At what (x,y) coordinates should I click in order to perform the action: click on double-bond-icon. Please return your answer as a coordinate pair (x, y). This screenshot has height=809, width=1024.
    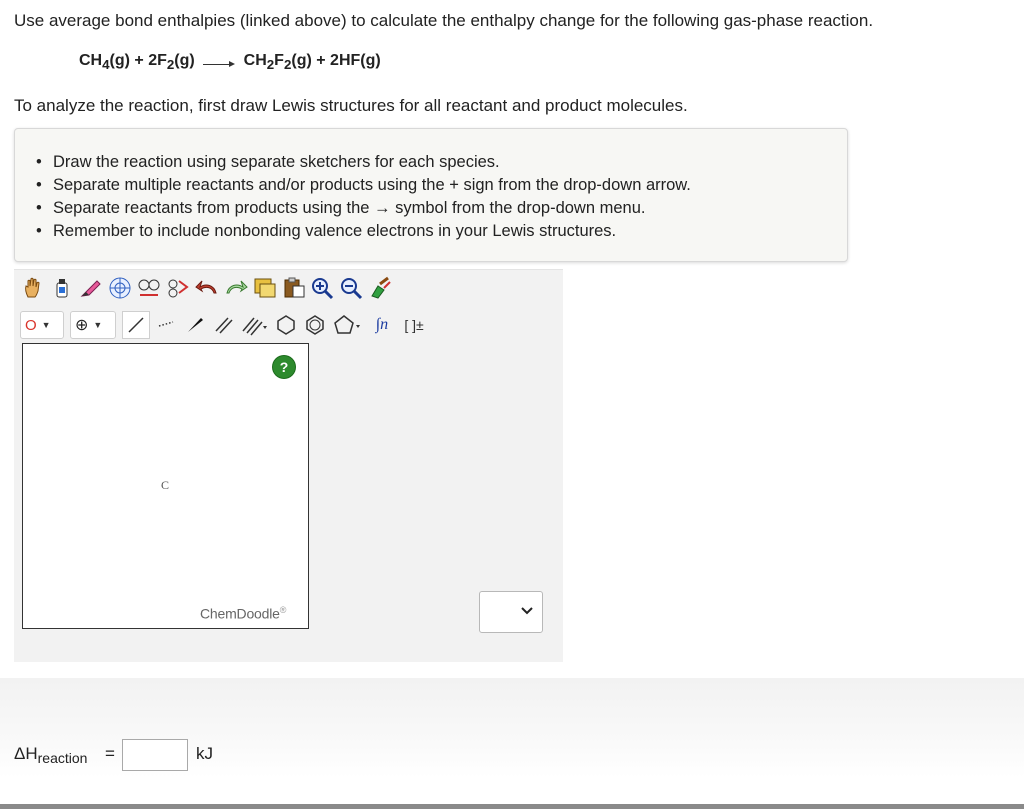
    Looking at the image, I should click on (224, 325).